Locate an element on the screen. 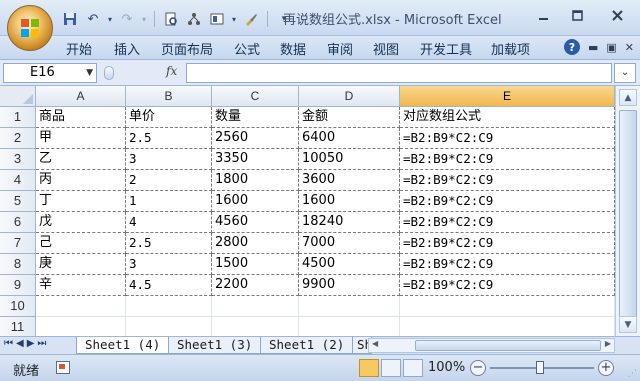  cell-e7: =B2:B9*C2:C9 is located at coordinates (507, 243).